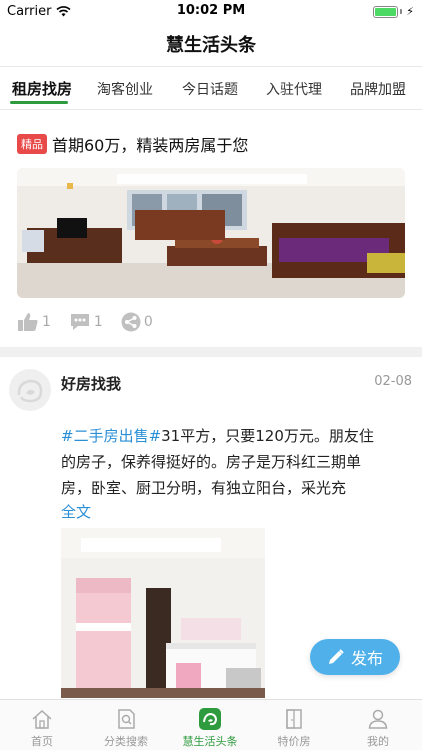 The image size is (422, 750). I want to click on nav-bar: 慧生活头条, so click(211, 44).